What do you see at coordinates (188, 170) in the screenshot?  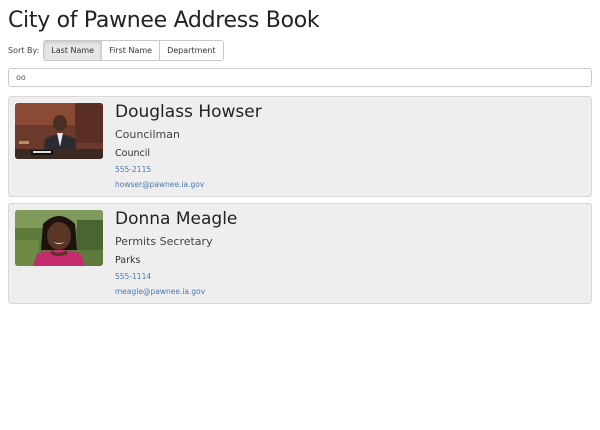 I see `contact-phone-link: 555-2115` at bounding box center [188, 170].